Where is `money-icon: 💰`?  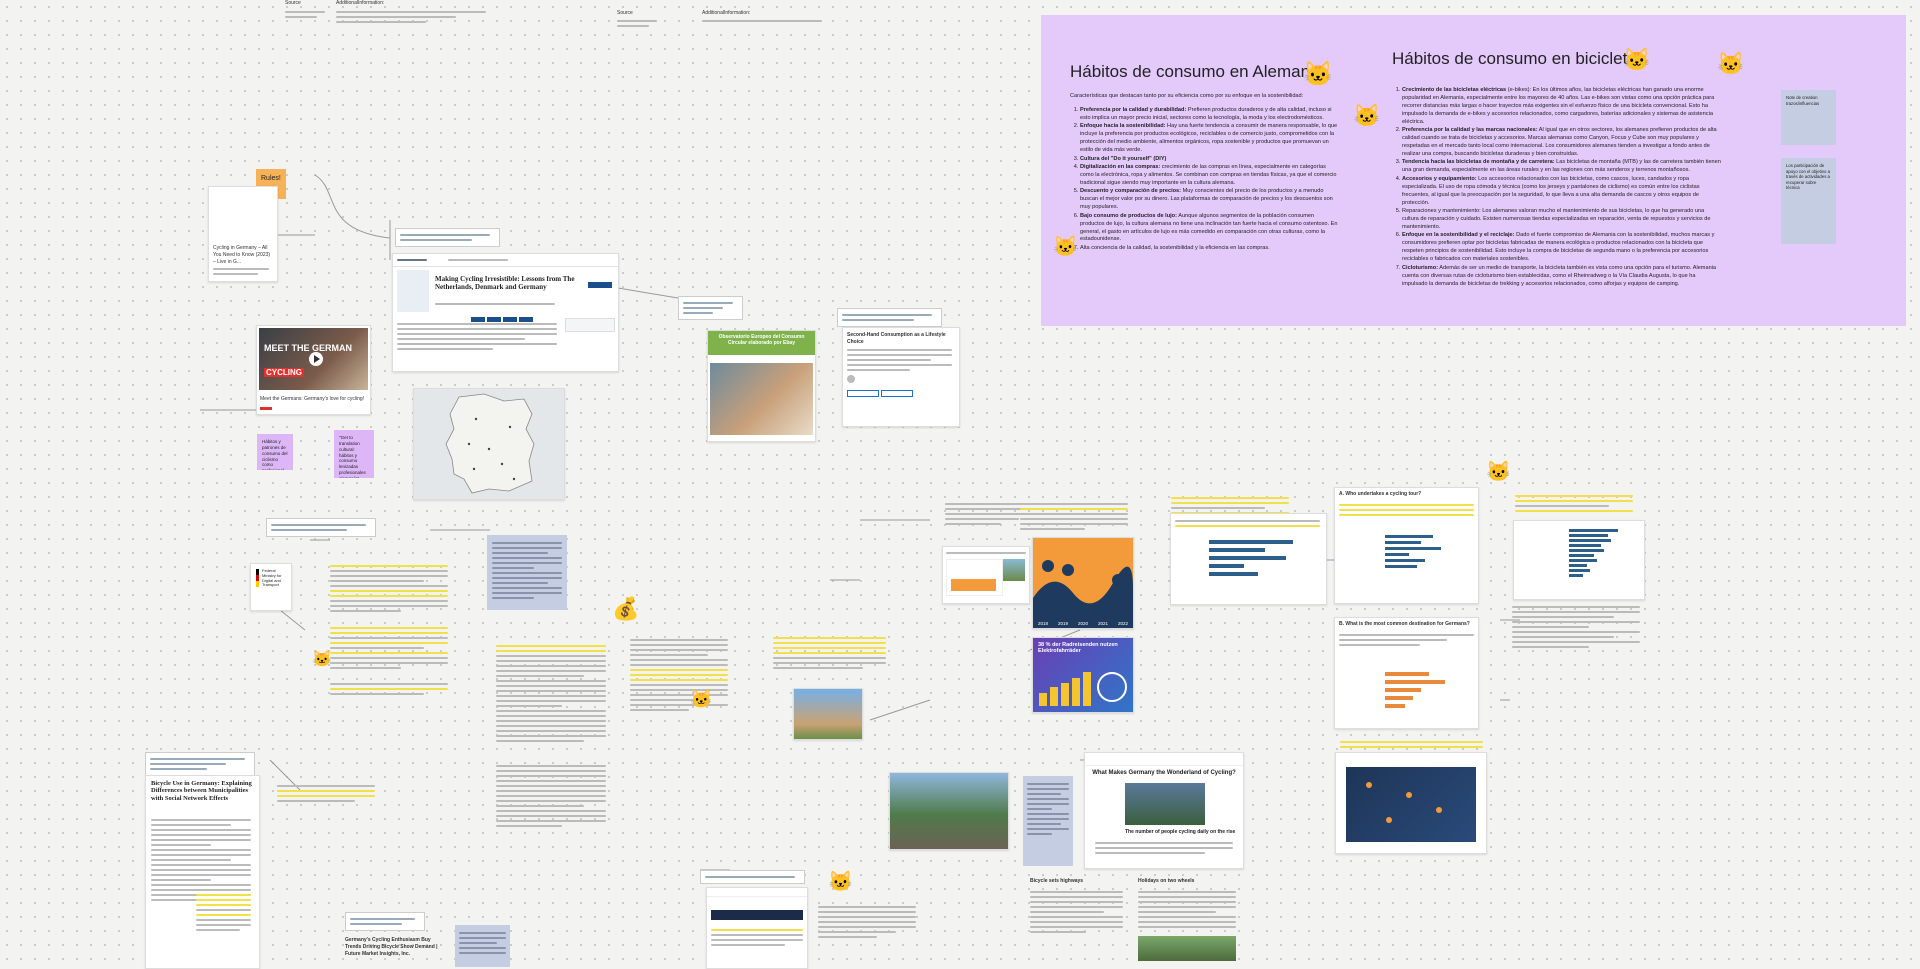
money-icon: 💰 is located at coordinates (626, 608).